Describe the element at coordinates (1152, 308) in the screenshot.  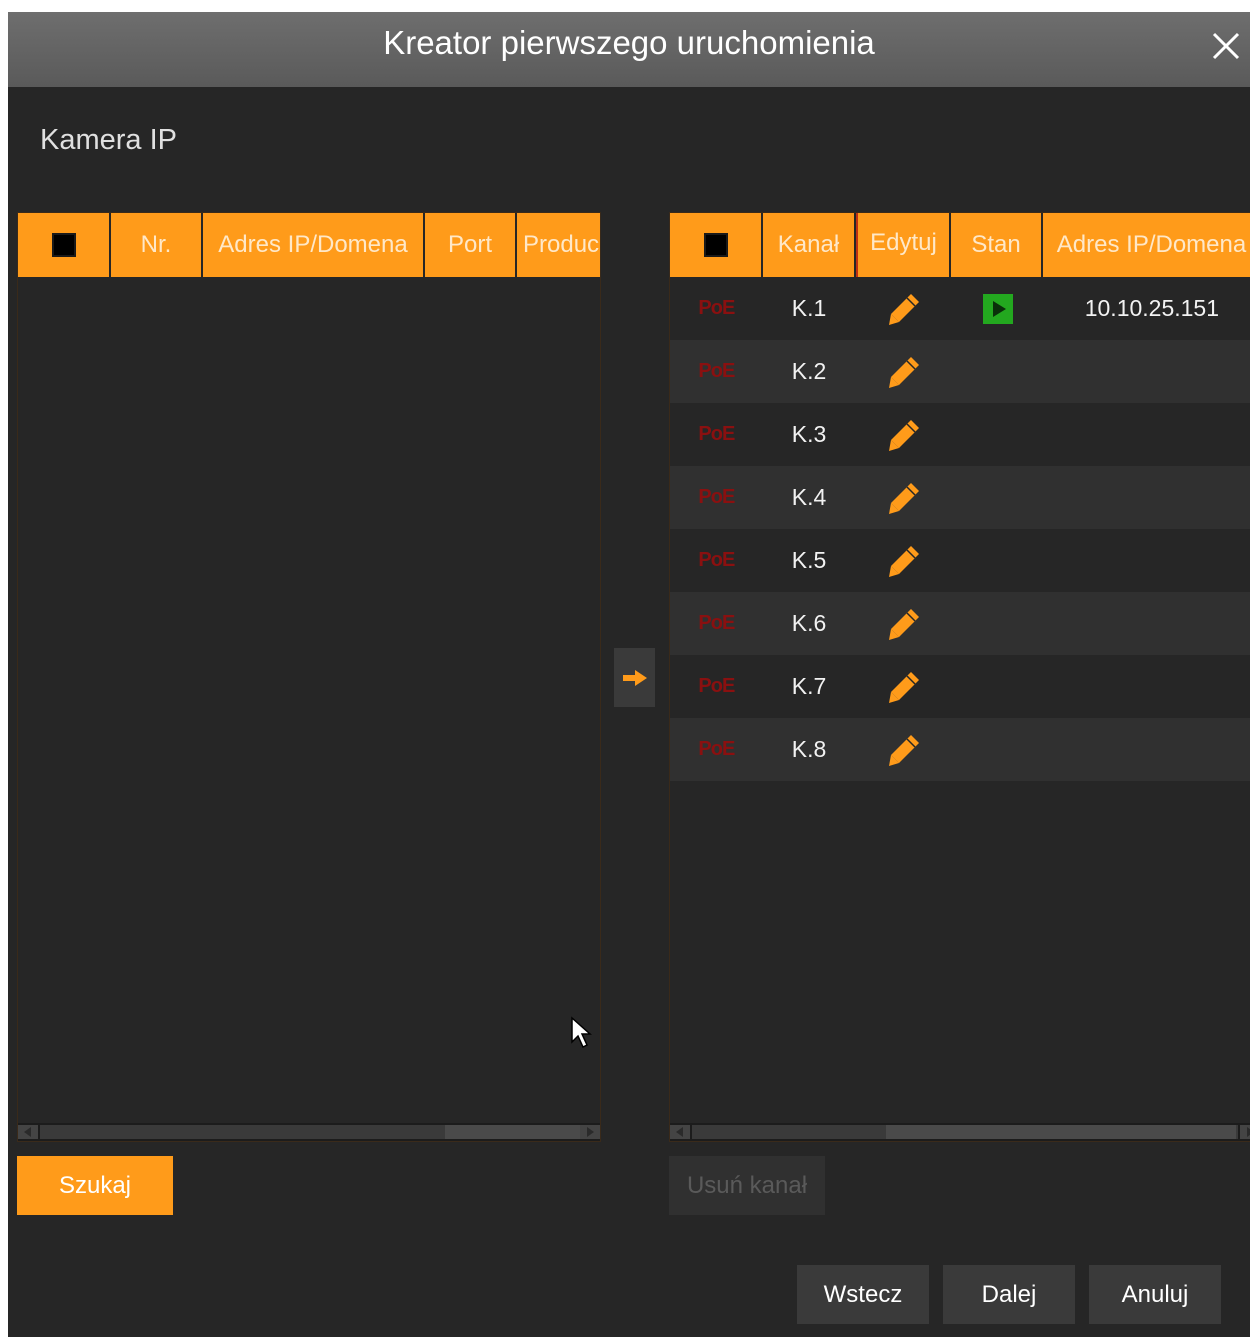
I see `ip-address: 10.10.25.151` at that location.